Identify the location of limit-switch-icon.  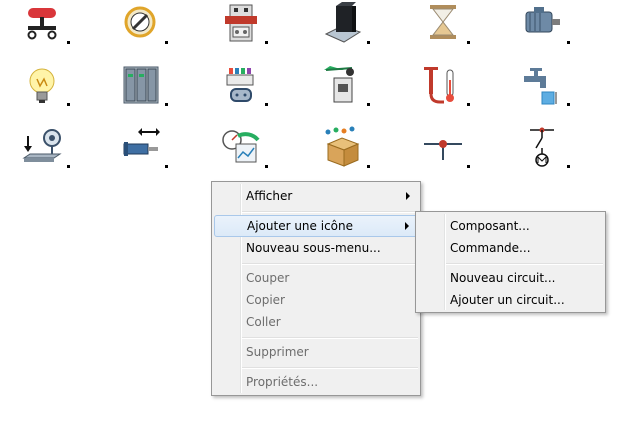
(346, 86).